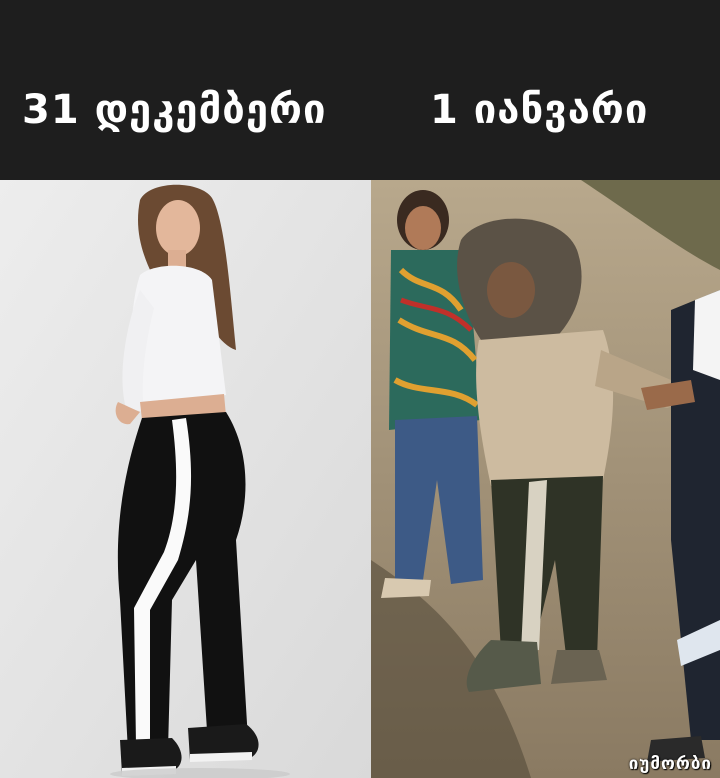 This screenshot has height=778, width=720. What do you see at coordinates (670, 764) in the screenshot?
I see `watermark-logo: იუმორბი` at bounding box center [670, 764].